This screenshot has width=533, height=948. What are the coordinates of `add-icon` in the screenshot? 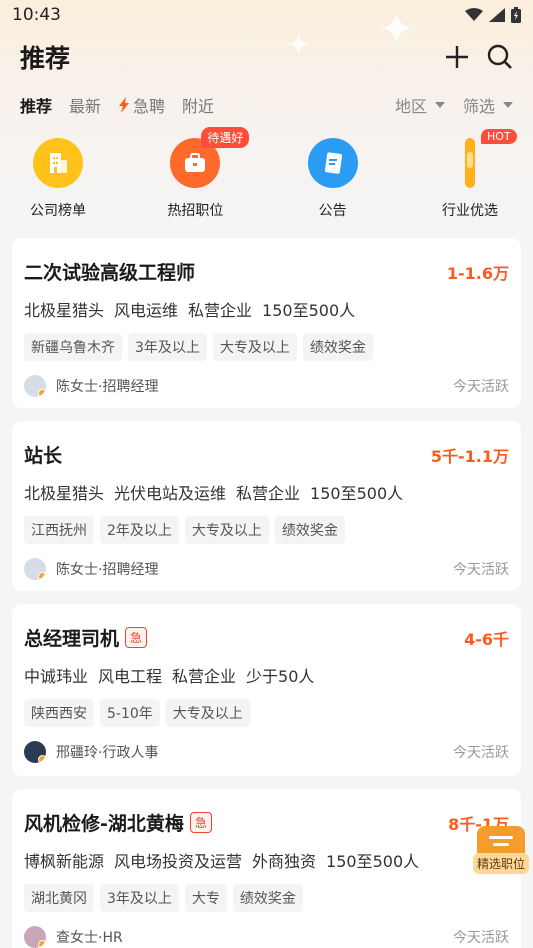 It's located at (457, 57).